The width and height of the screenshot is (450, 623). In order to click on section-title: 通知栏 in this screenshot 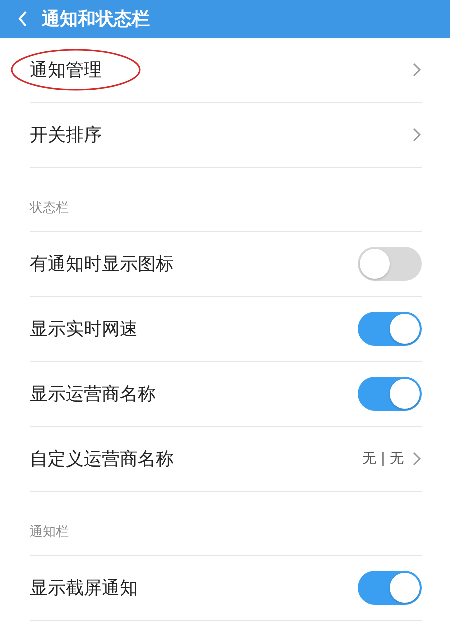, I will do `click(49, 532)`.